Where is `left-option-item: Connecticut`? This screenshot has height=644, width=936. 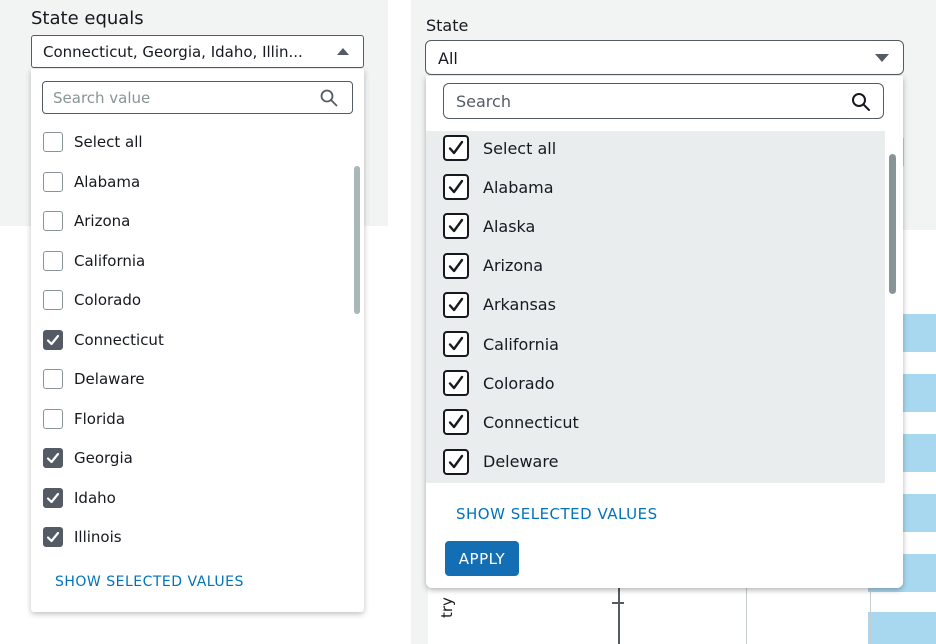 left-option-item: Connecticut is located at coordinates (103, 340).